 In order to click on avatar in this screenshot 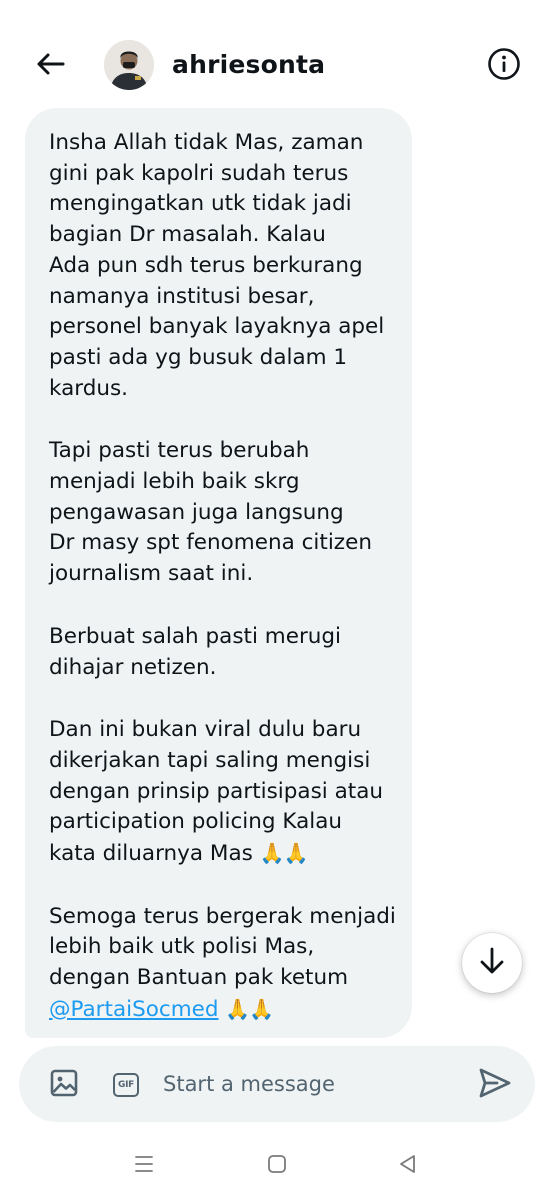, I will do `click(129, 65)`.